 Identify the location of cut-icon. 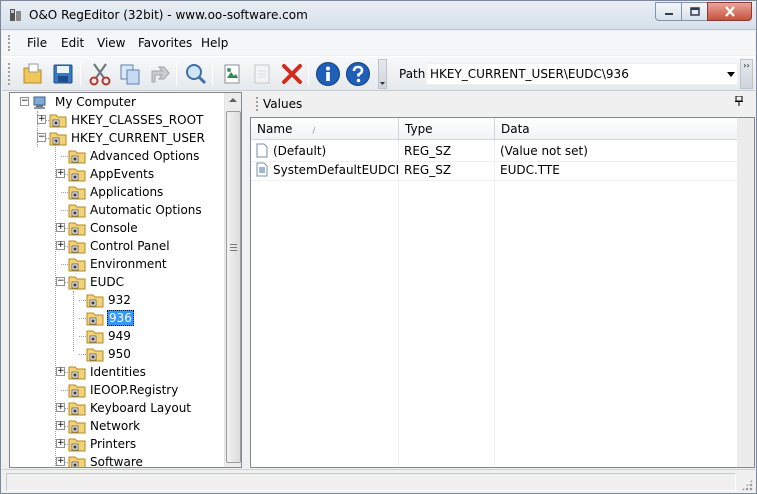
(100, 74).